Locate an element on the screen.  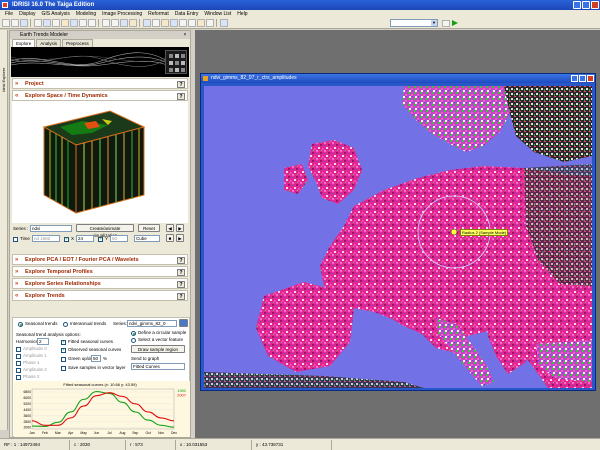
menu-gis-analysis: GIS Analysis is located at coordinates (55, 14).